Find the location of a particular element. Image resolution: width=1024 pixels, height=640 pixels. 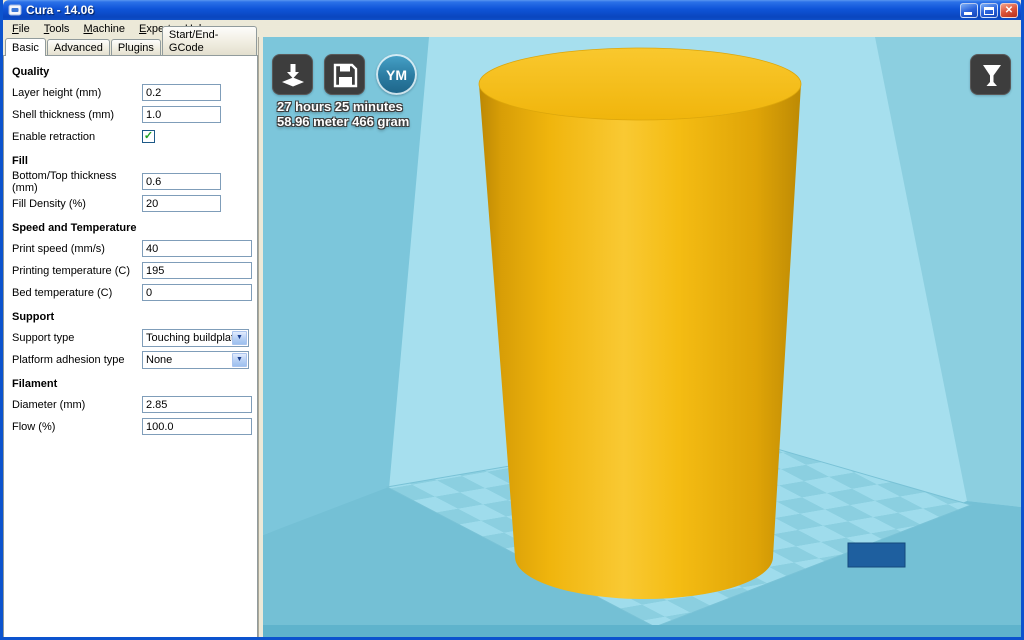

close-icon: ✕ is located at coordinates (1009, 10).